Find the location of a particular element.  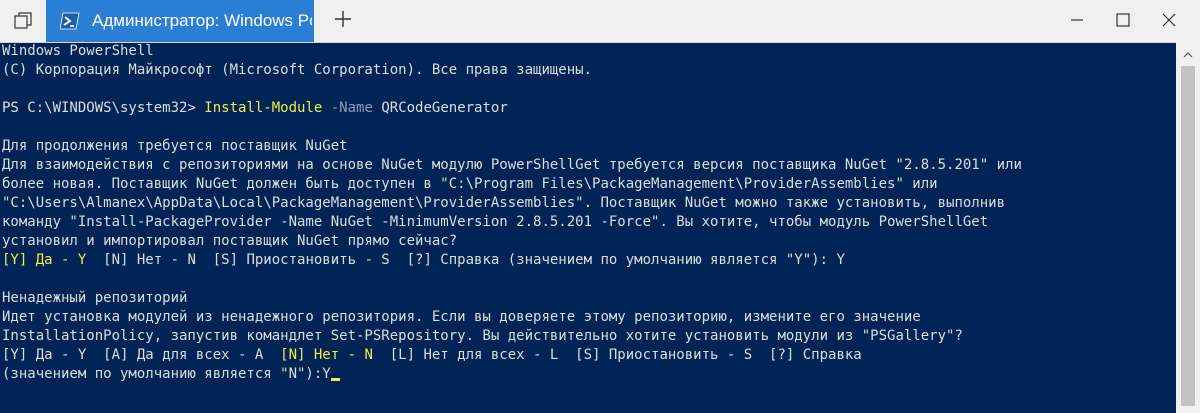

choice-options: [Y] Да - Y [A] Да для всех - A is located at coordinates (141, 355).